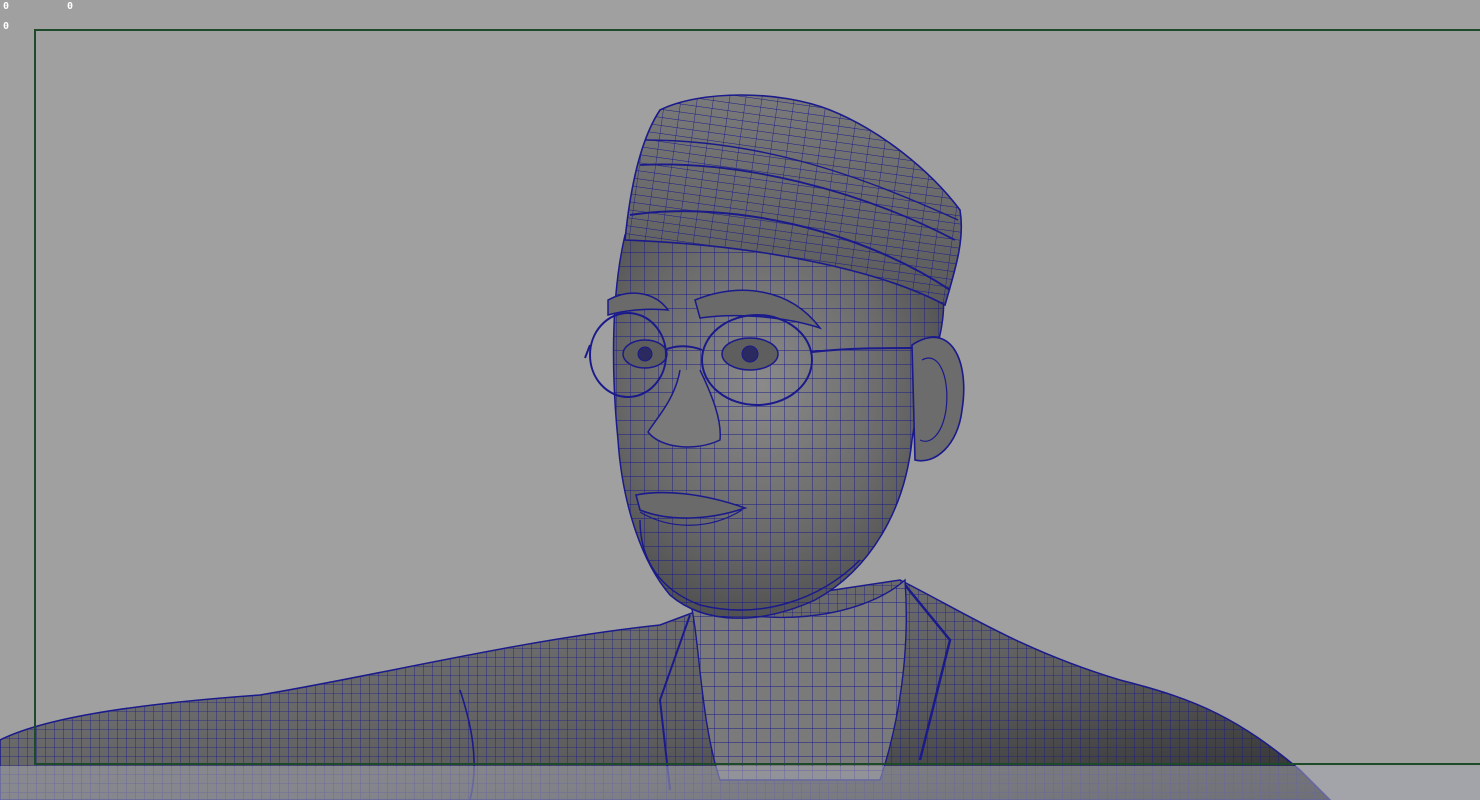 This screenshot has width=1480, height=800. I want to click on floor-reflection, so click(740, 783).